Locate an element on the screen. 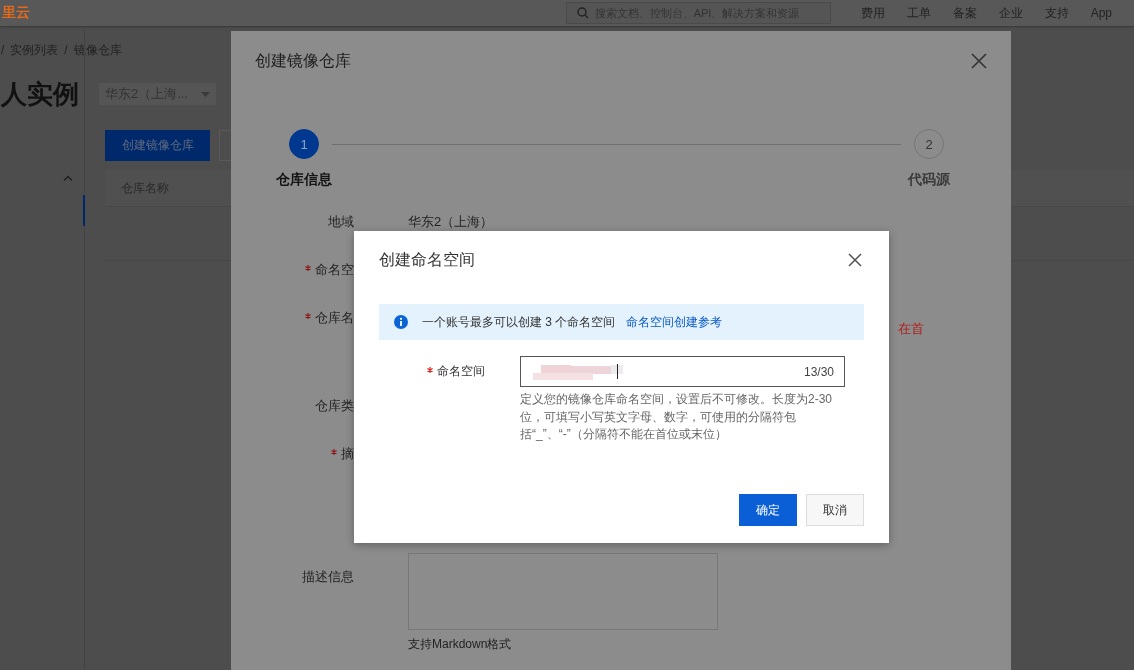 The width and height of the screenshot is (1134, 670). info-icon is located at coordinates (401, 322).